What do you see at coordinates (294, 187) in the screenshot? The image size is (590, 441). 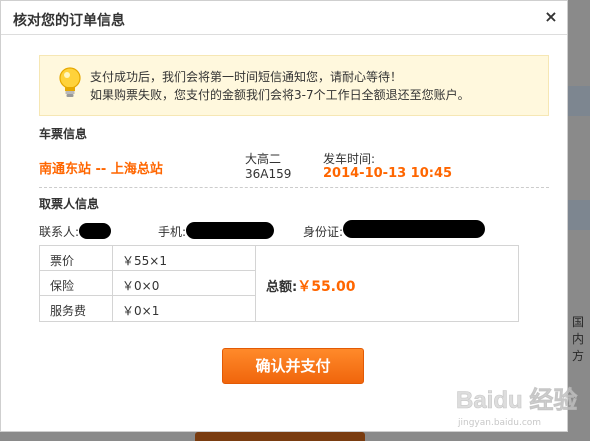 I see `divider` at bounding box center [294, 187].